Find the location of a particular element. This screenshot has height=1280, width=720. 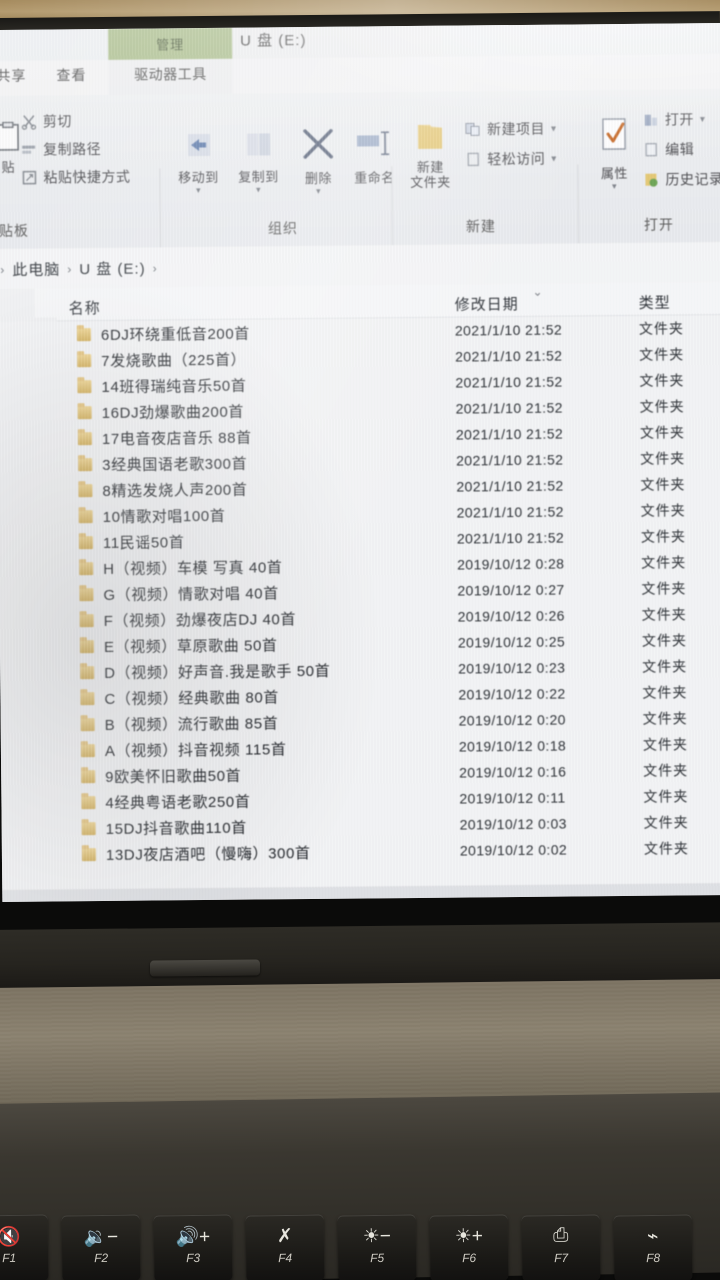

file-name-cell: 6DJ环绕重低音200首 is located at coordinates (175, 334).